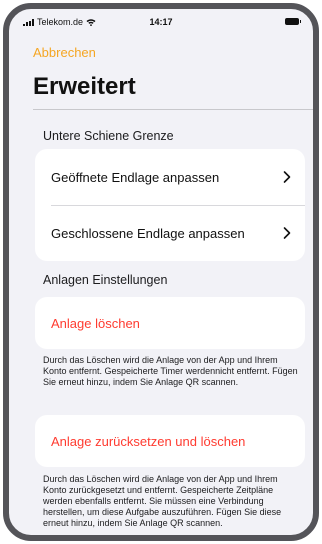 This screenshot has width=322, height=544. I want to click on delete-device-card: Anlage löschen, so click(170, 323).